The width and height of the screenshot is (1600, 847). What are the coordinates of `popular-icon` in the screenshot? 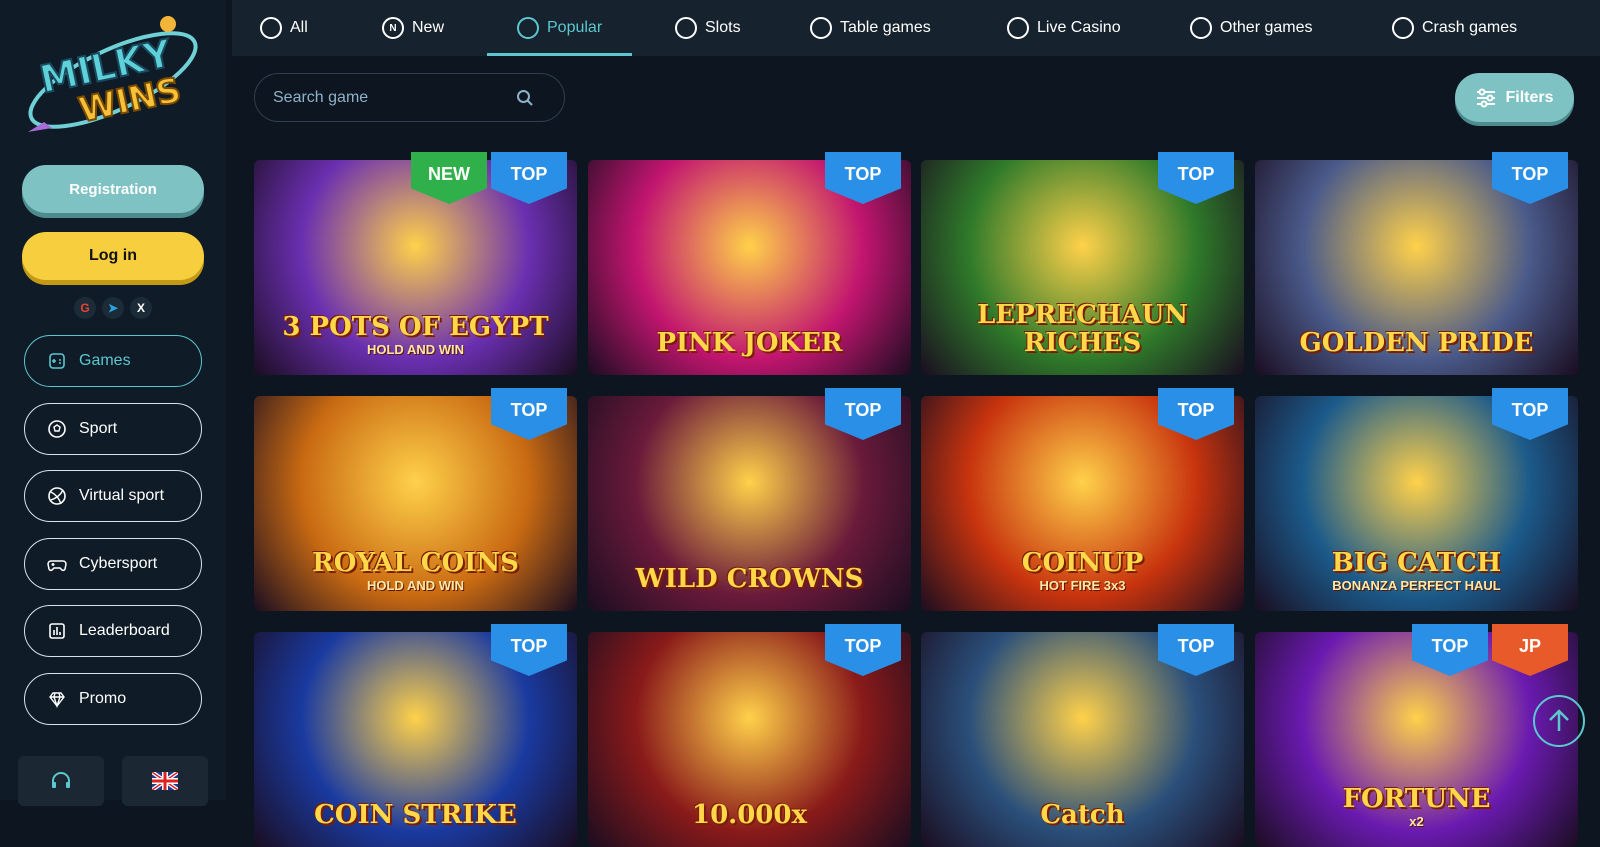 It's located at (528, 28).